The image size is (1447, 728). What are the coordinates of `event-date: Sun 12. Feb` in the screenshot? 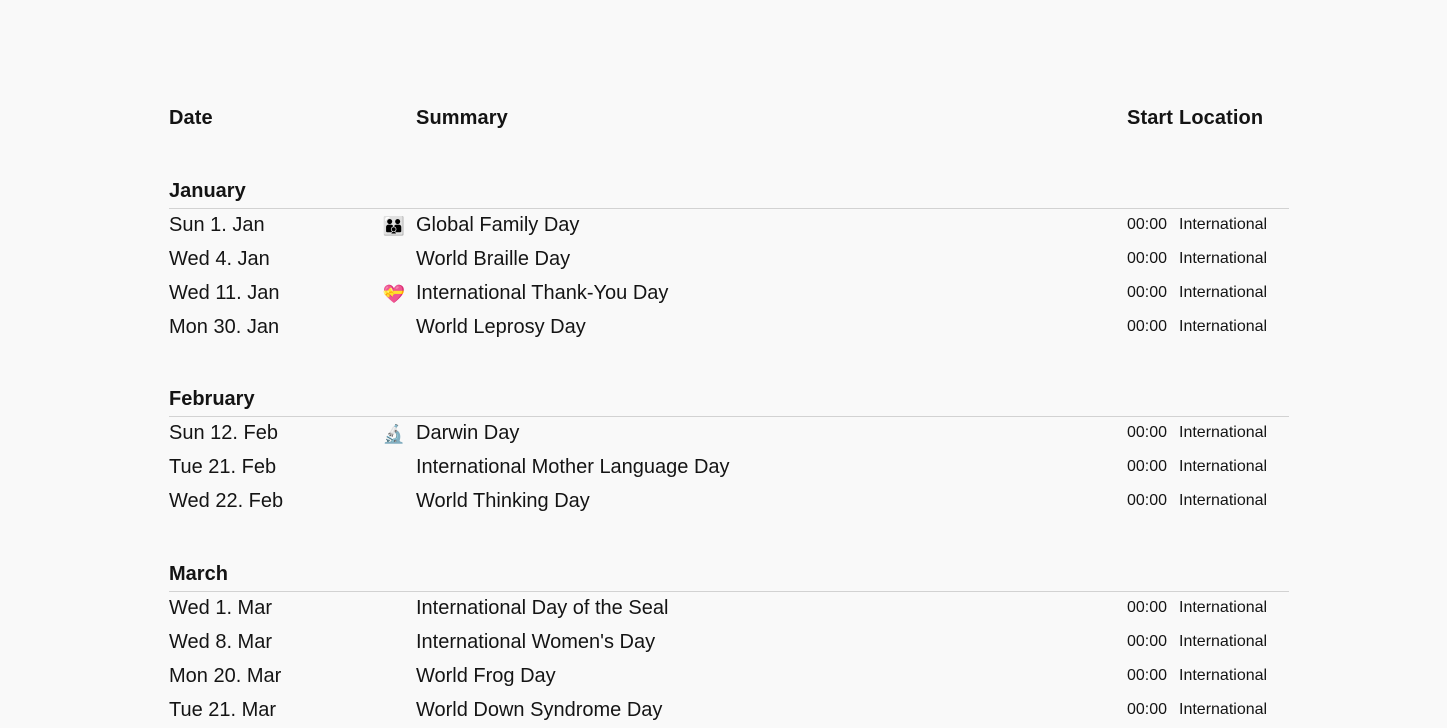 It's located at (223, 433).